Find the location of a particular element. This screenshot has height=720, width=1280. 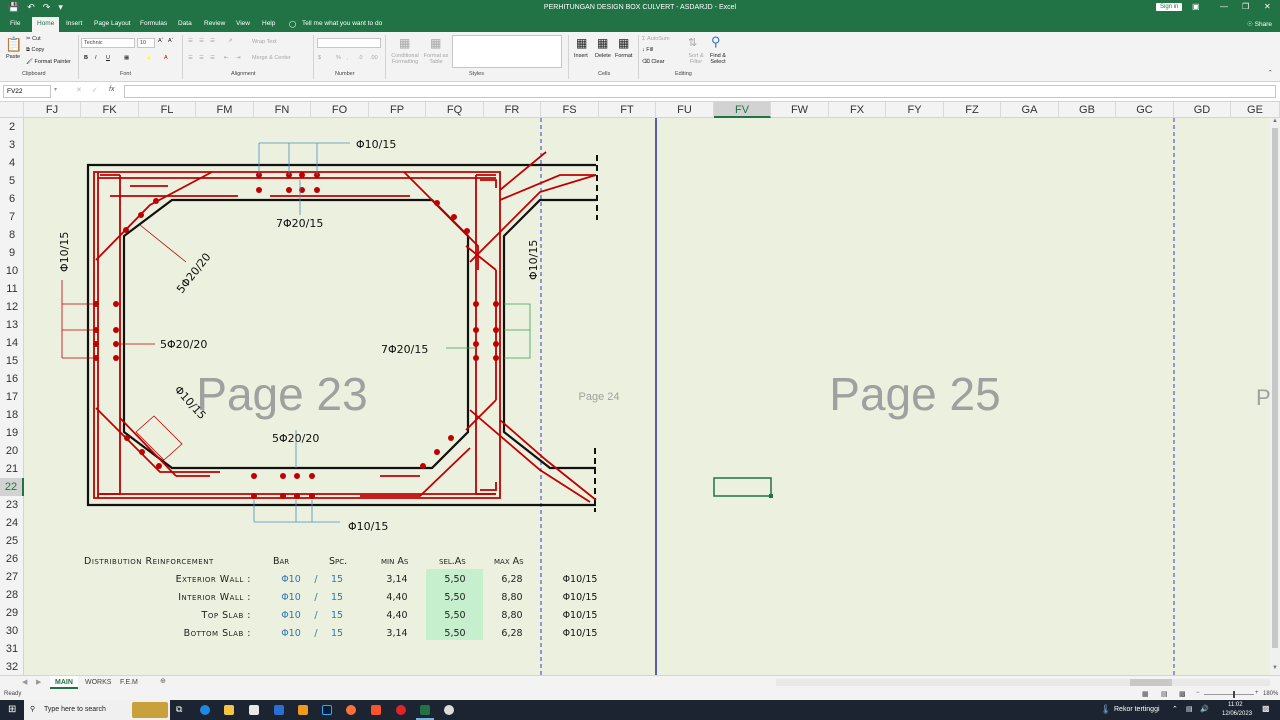

row-header: 13 is located at coordinates (12, 325).